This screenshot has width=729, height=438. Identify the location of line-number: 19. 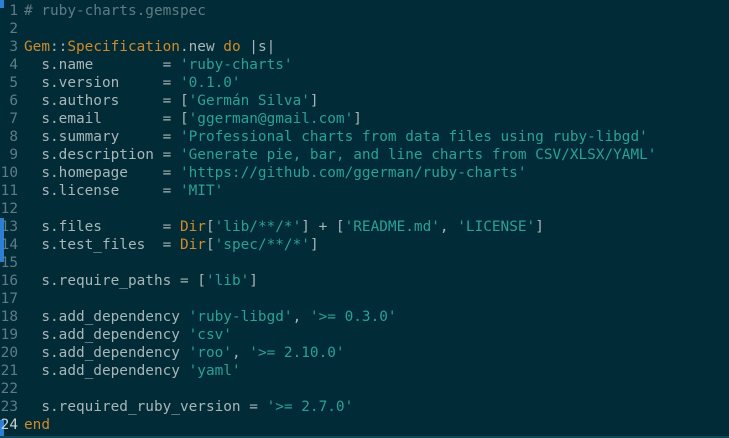
(9, 335).